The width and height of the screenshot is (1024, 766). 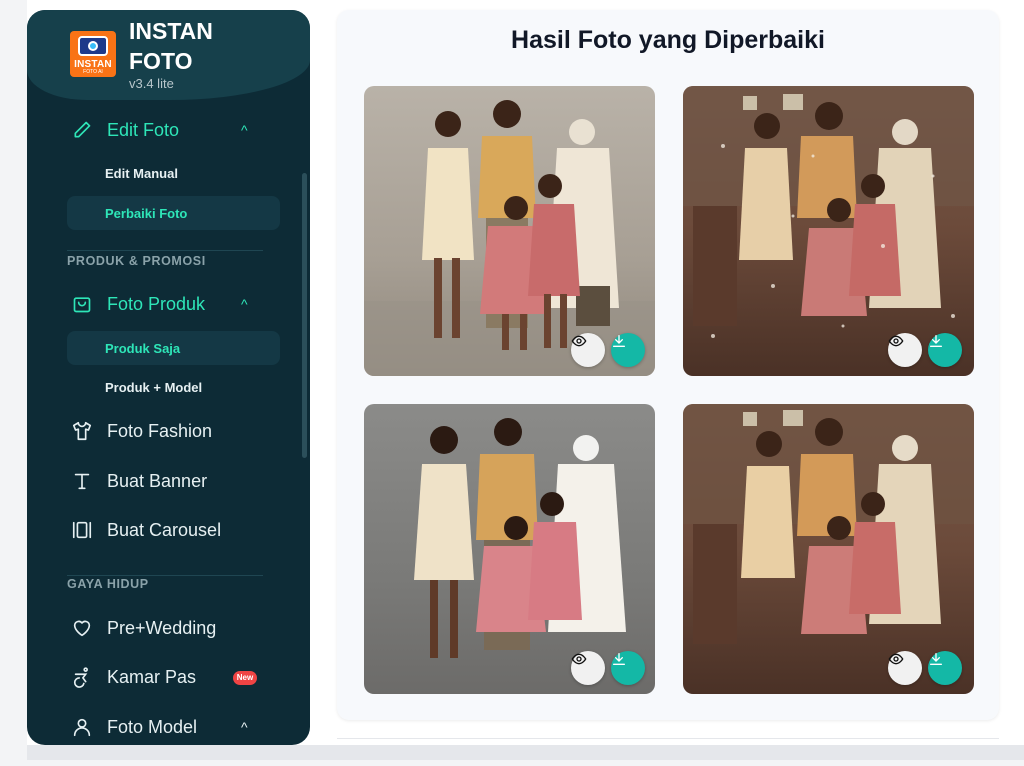 What do you see at coordinates (164, 529) in the screenshot?
I see `nav-label: Buat Carousel` at bounding box center [164, 529].